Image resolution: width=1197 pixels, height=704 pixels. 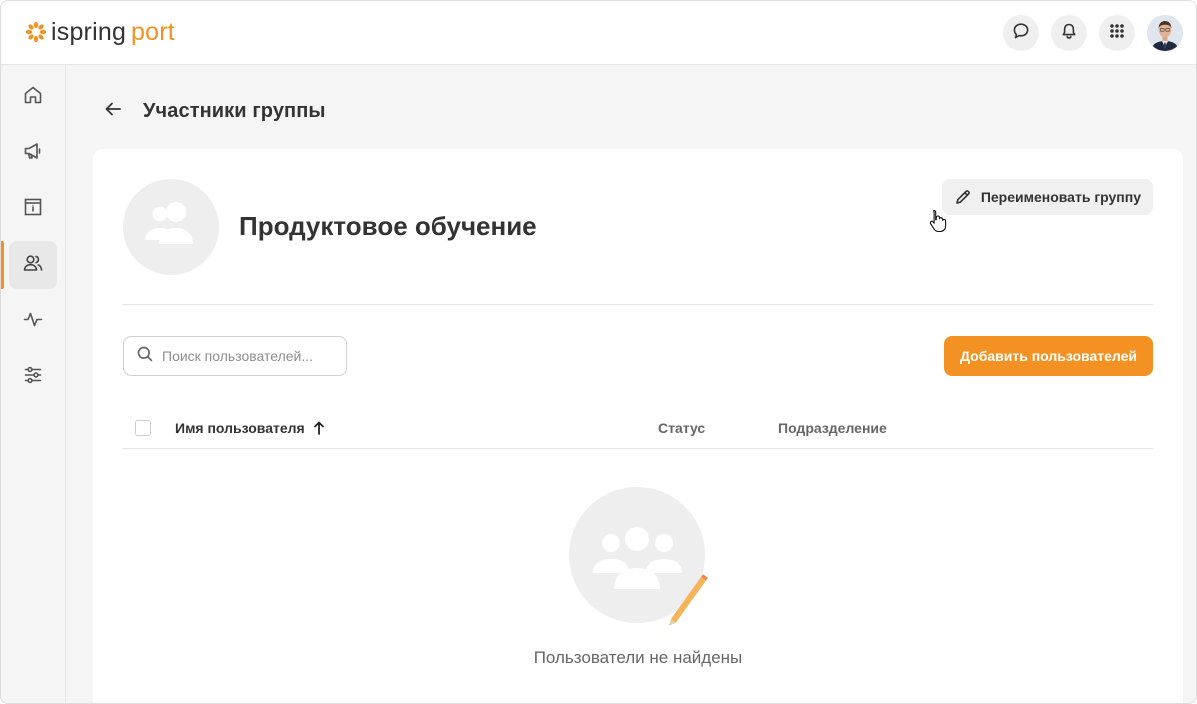 I want to click on search-box, so click(x=235, y=356).